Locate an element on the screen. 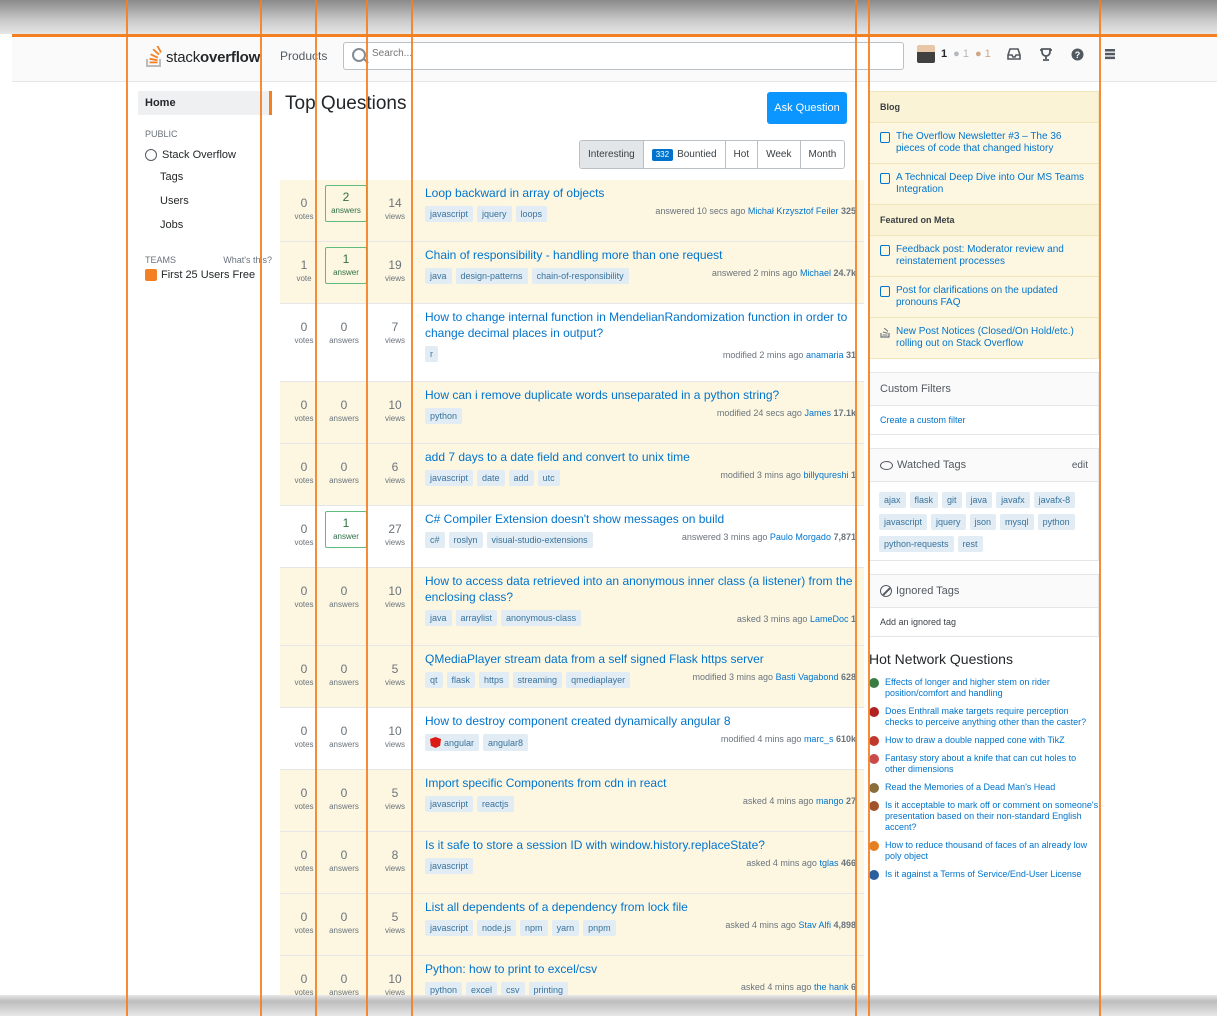  tag: qt is located at coordinates (434, 680).